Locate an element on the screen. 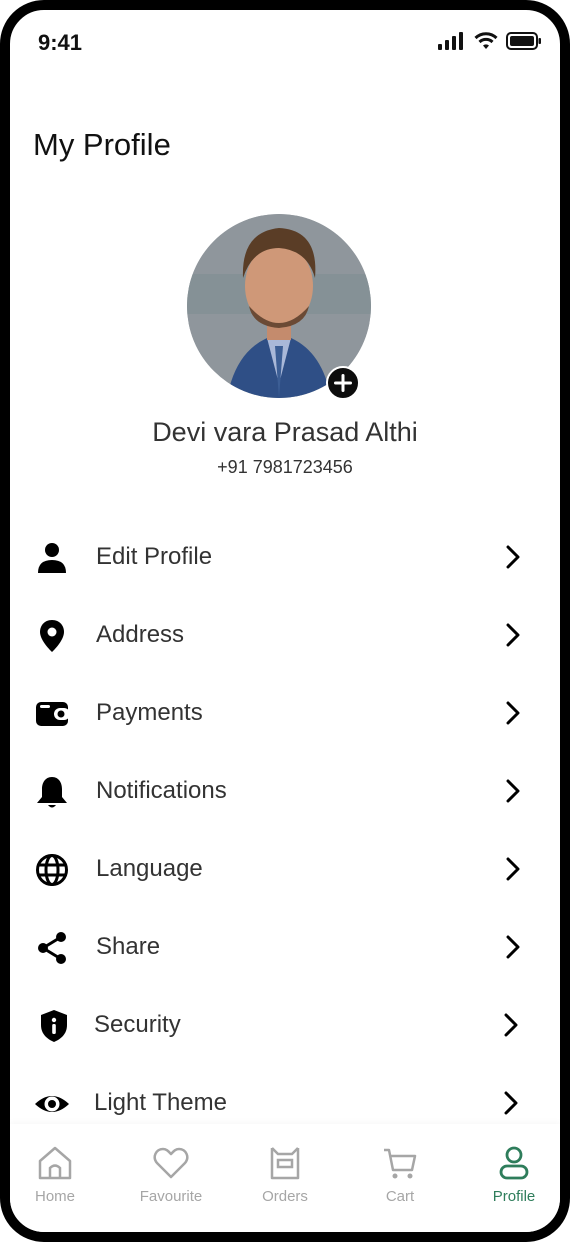 The height and width of the screenshot is (1242, 570). tab-label: Favourite is located at coordinates (171, 1196).